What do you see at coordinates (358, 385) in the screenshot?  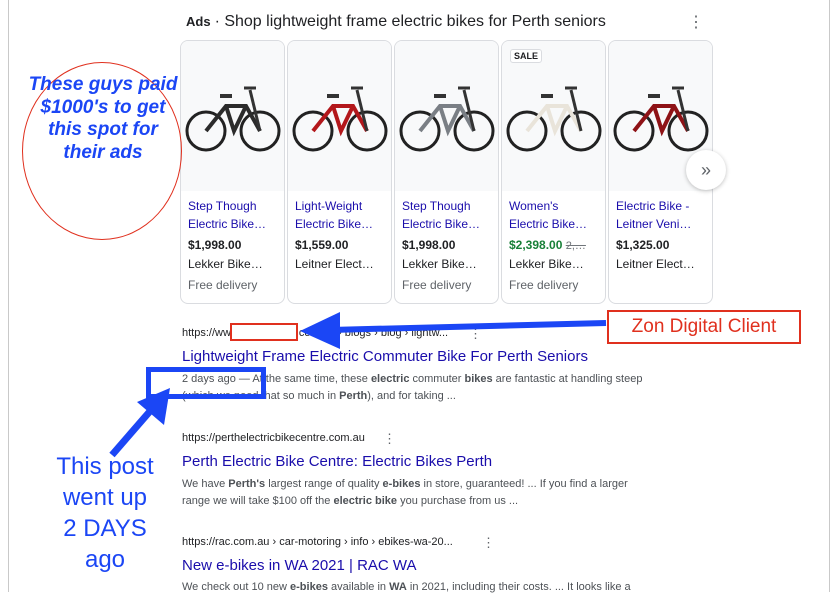 I see `annotation-arrows` at bounding box center [358, 385].